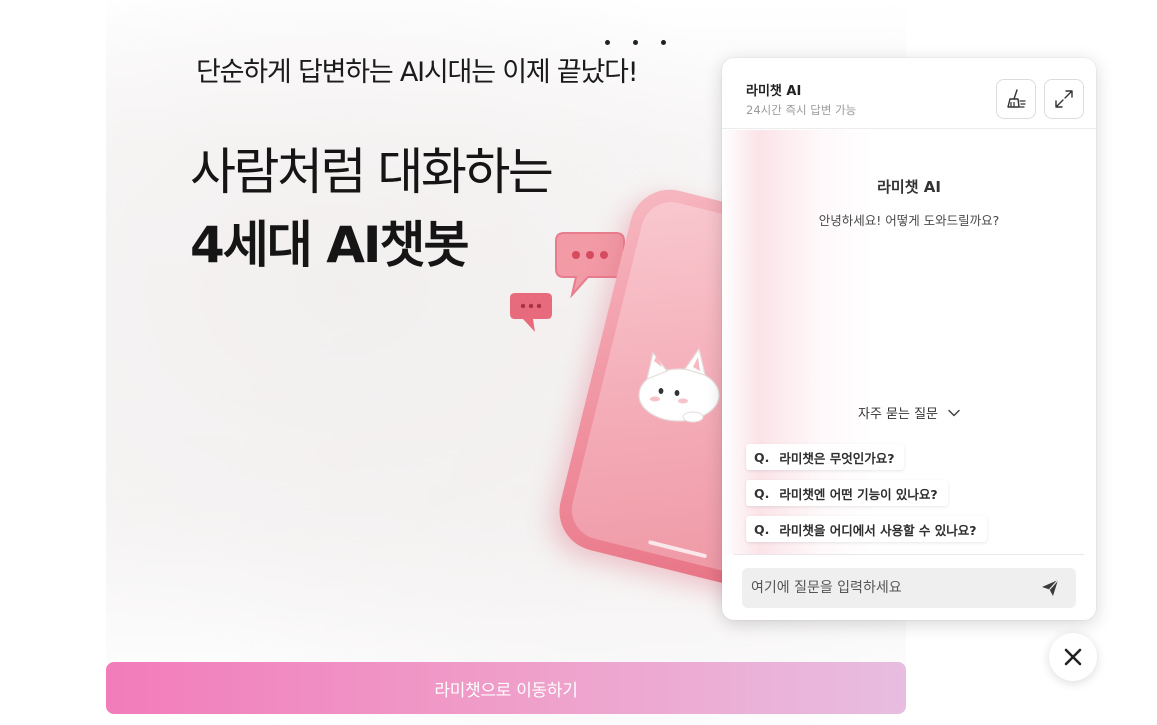 This screenshot has height=725, width=1157. What do you see at coordinates (637, 44) in the screenshot?
I see `tagline-emphasis-dots` at bounding box center [637, 44].